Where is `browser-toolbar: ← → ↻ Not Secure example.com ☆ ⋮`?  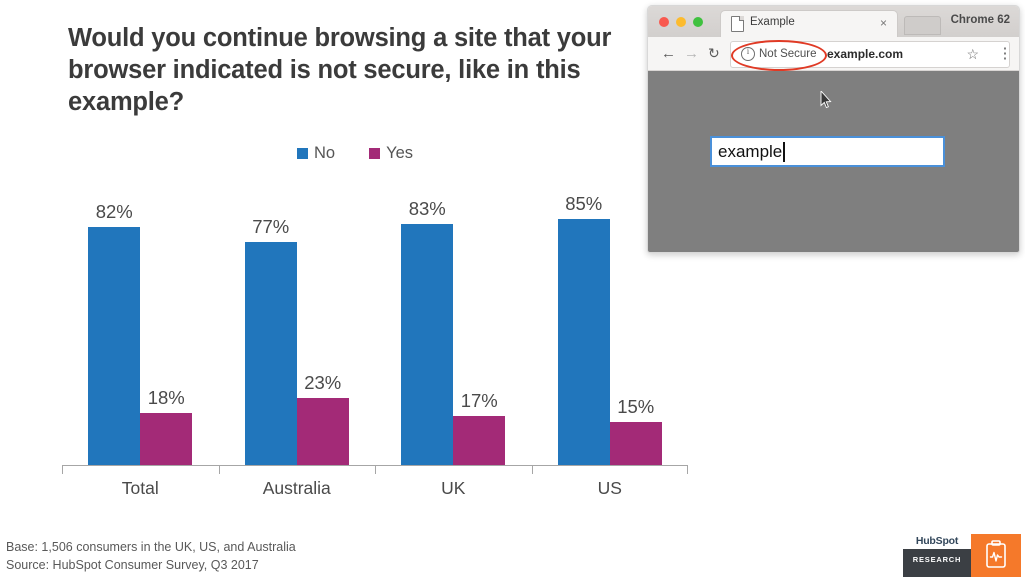 browser-toolbar: ← → ↻ Not Secure example.com ☆ ⋮ is located at coordinates (833, 54).